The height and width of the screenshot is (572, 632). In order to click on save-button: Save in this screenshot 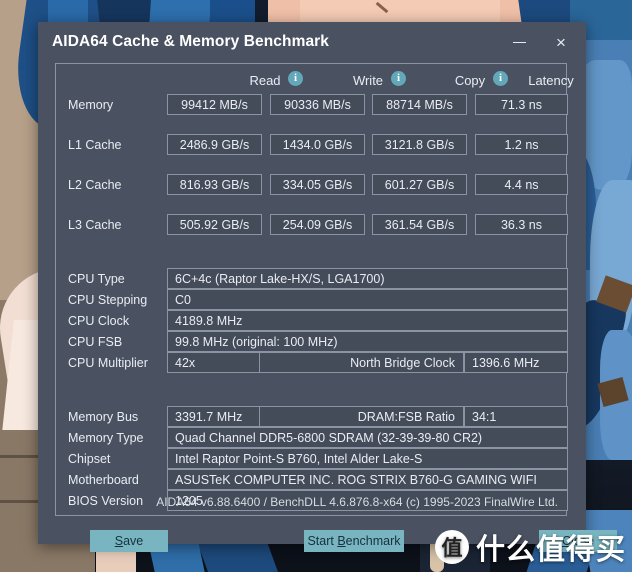, I will do `click(129, 541)`.